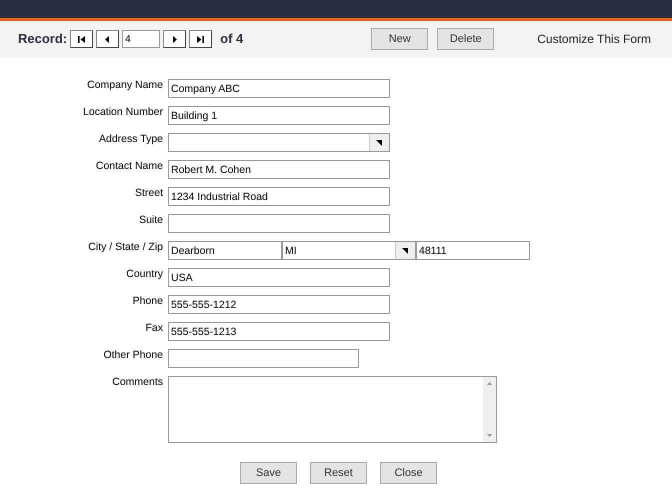  What do you see at coordinates (141, 39) in the screenshot?
I see `record-field: 4` at bounding box center [141, 39].